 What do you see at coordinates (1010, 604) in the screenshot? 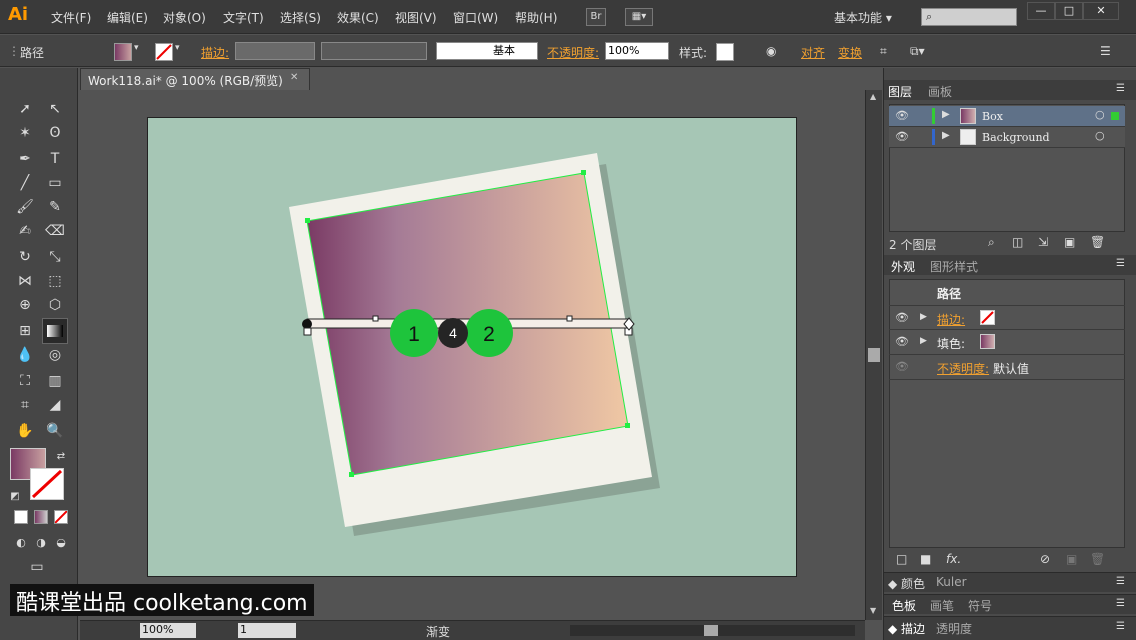
I see `swatches-panel-header: 色板 画笔 符号 ☰` at bounding box center [1010, 604].